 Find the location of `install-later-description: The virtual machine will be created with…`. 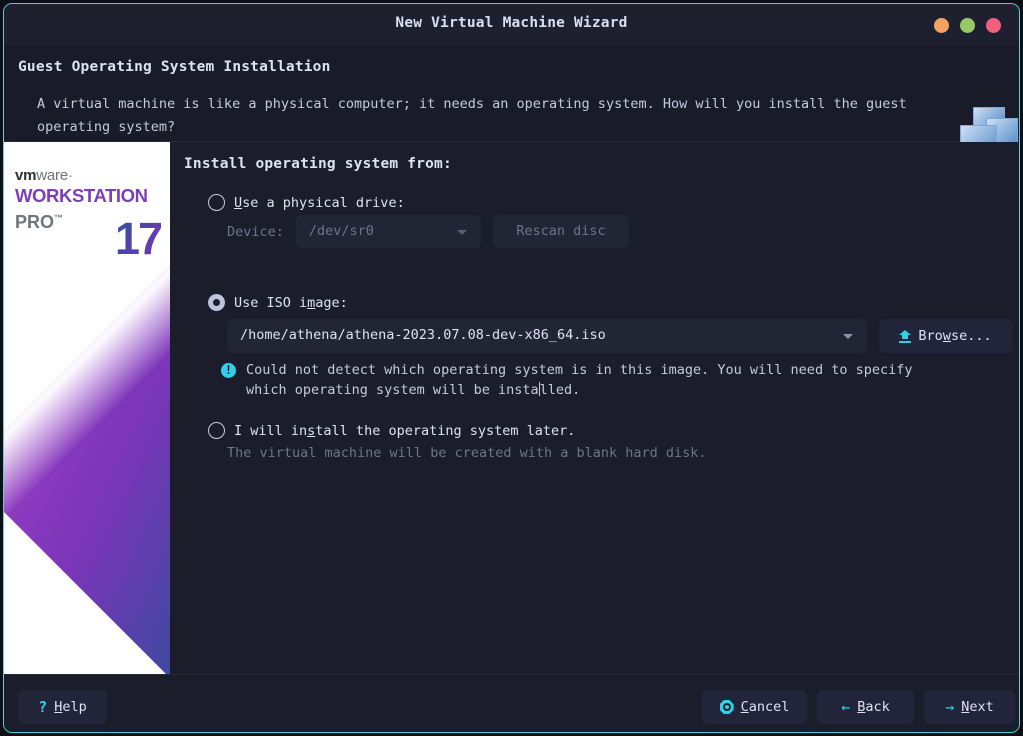

install-later-description: The virtual machine will be created with… is located at coordinates (467, 453).